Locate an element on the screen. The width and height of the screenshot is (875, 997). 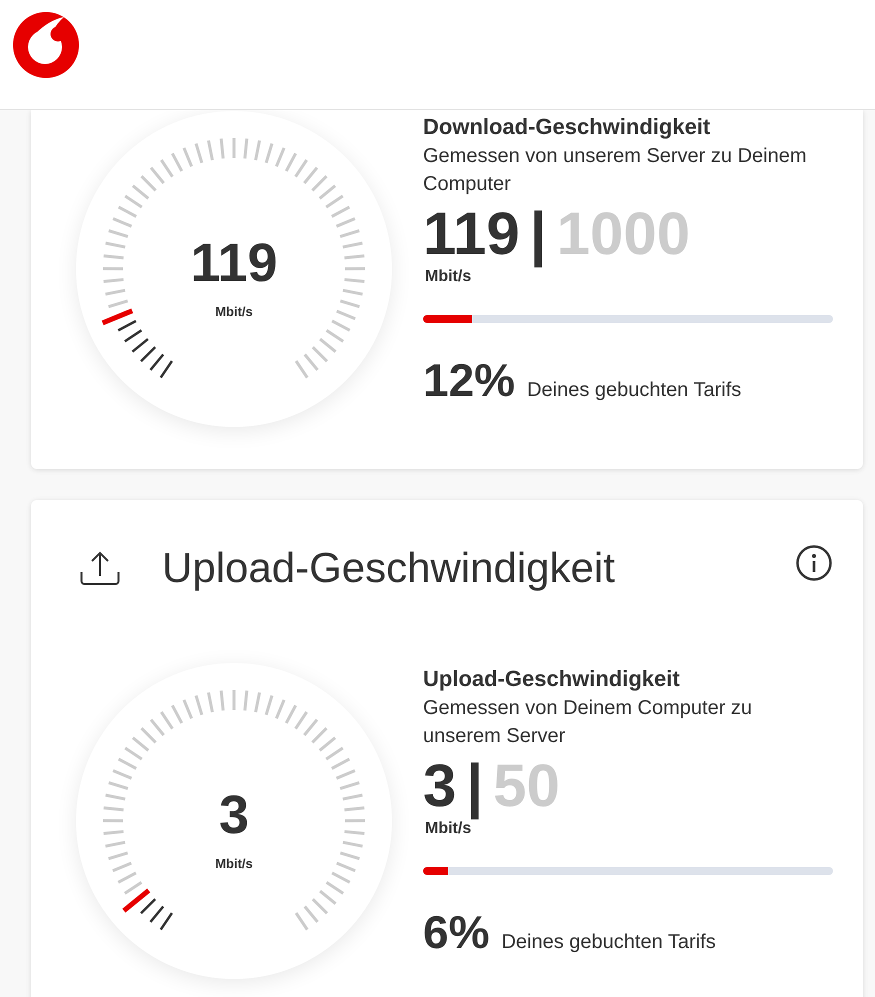
logo-icon is located at coordinates (46, 45).